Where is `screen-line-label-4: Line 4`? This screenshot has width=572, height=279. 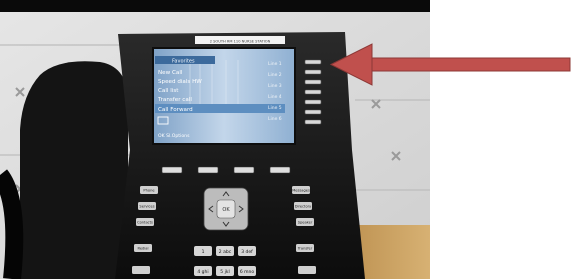 screen-line-label-4: Line 4 is located at coordinates (275, 97).